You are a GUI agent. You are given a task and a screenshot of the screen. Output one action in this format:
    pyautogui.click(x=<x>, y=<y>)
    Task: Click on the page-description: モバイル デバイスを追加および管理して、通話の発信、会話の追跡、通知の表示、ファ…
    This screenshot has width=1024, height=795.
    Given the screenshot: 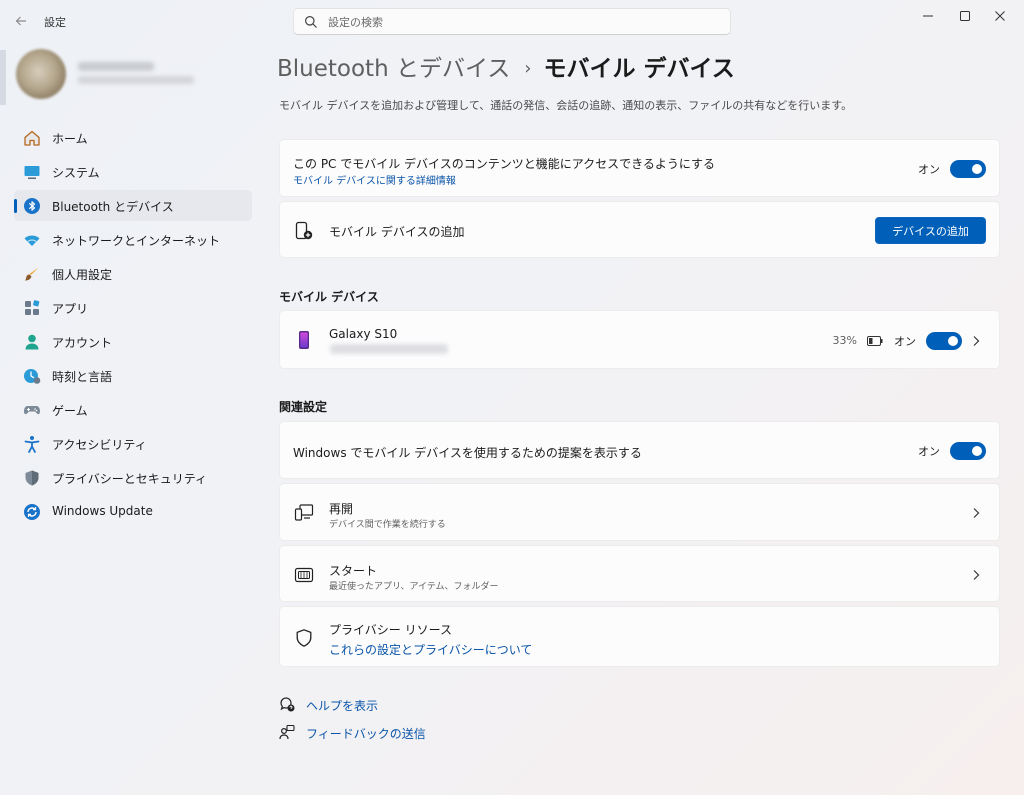 What is the action you would take?
    pyautogui.click(x=566, y=105)
    